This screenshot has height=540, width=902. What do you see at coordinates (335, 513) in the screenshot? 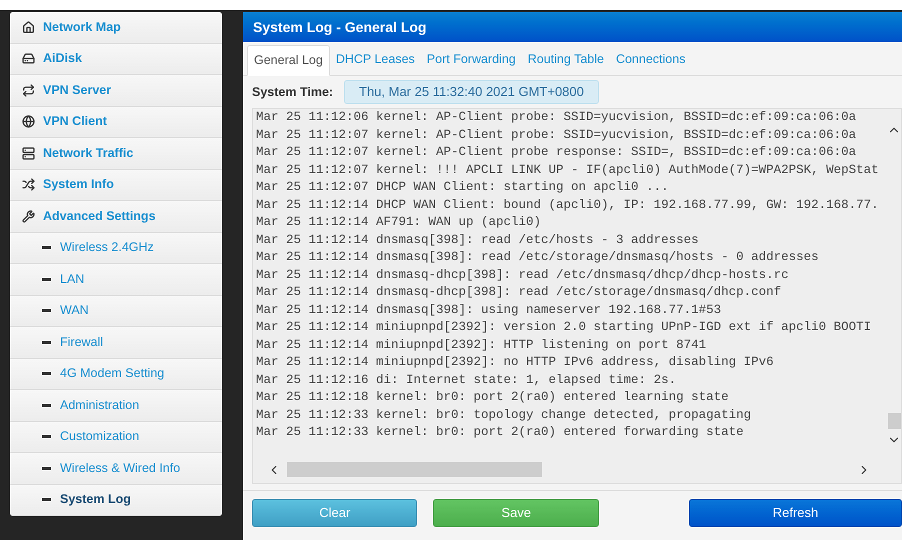
I see `clear-button: Clear` at bounding box center [335, 513].